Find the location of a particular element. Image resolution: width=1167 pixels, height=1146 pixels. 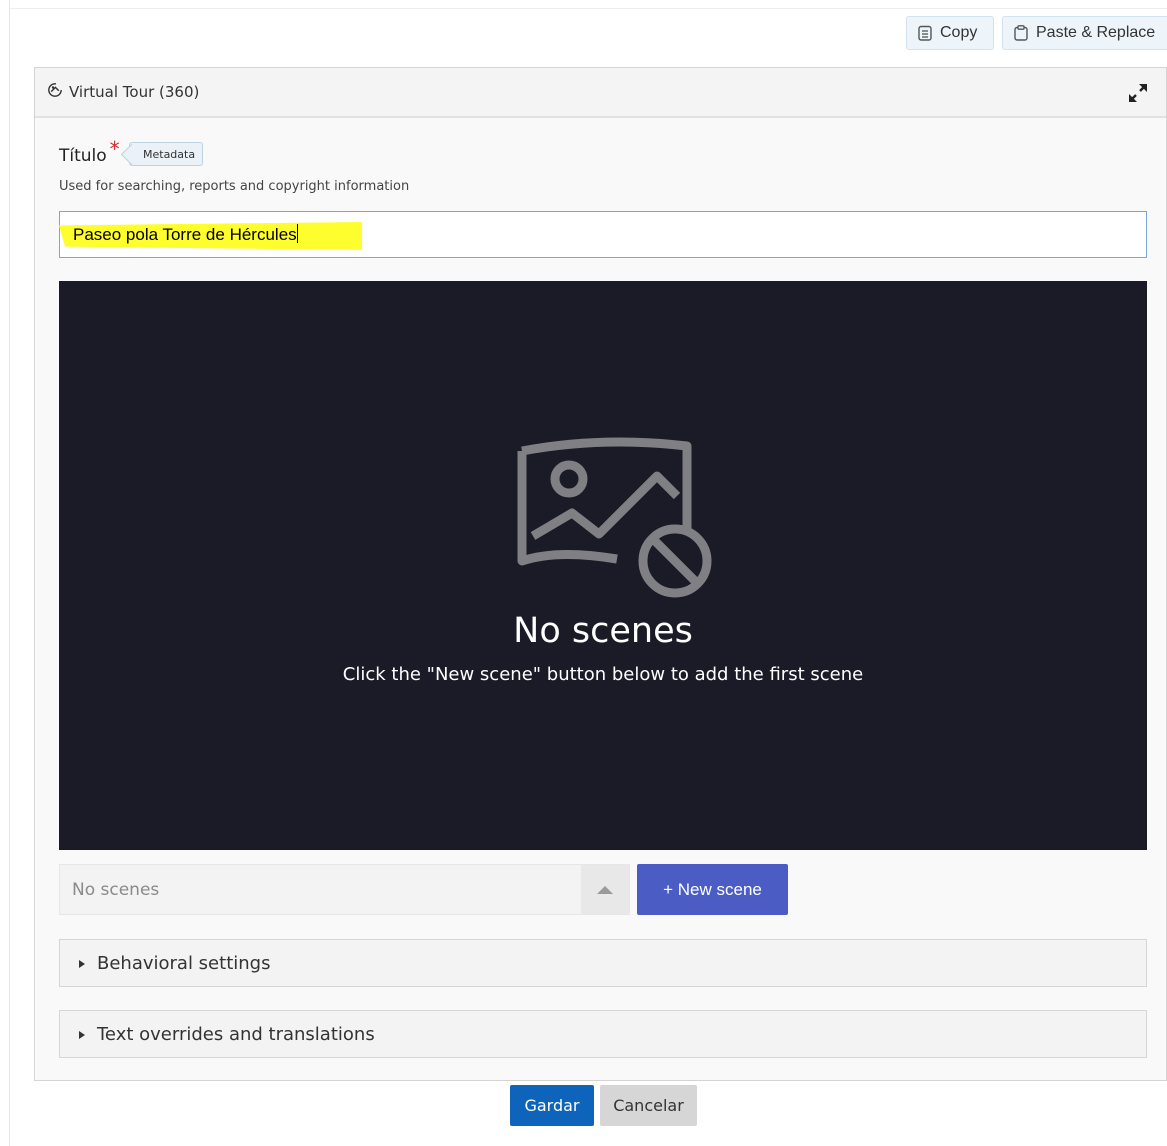

metadata-button: Metadata is located at coordinates (166, 154).